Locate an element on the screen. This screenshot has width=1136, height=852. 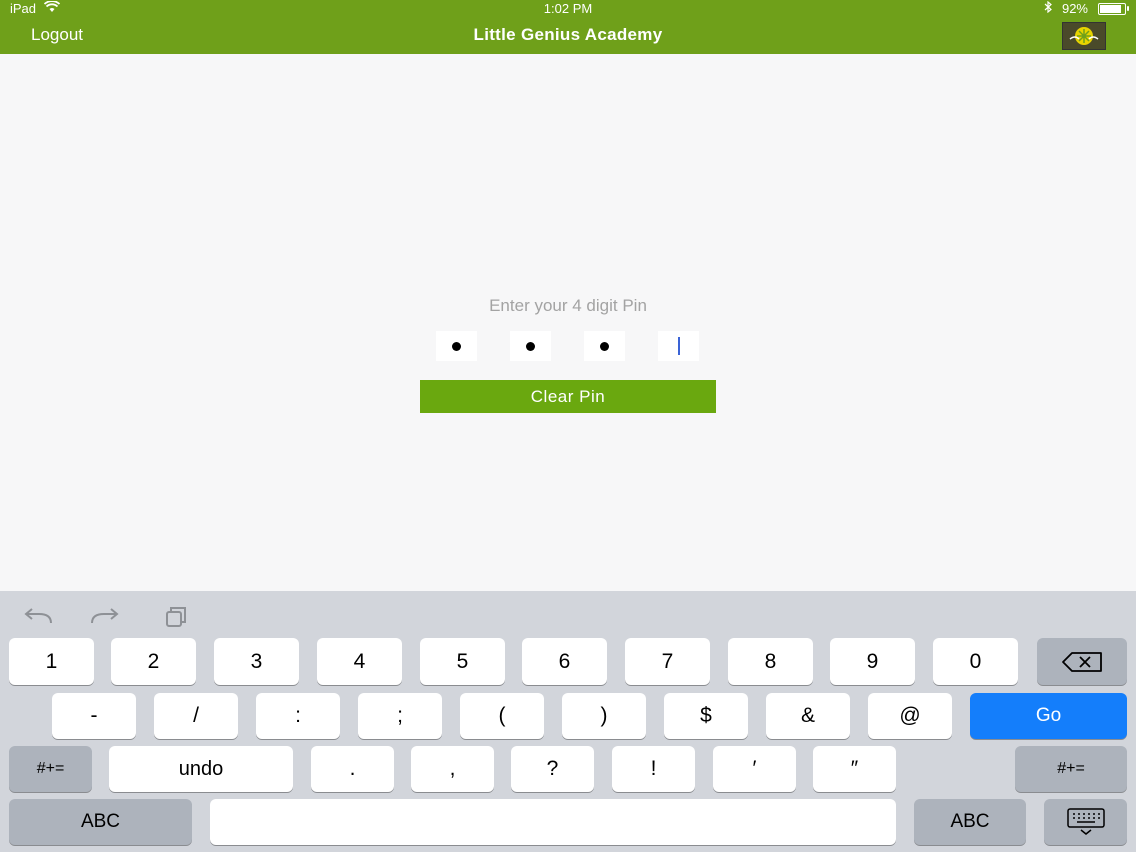
text-cursor is located at coordinates (678, 346).